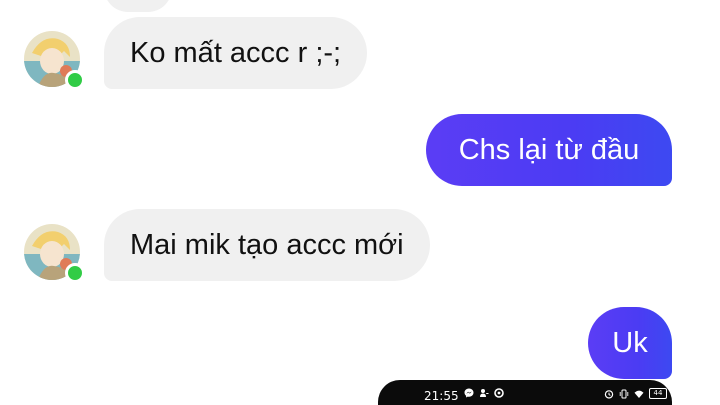 Image resolution: width=720 pixels, height=405 pixels. I want to click on message-bubble-outgoing: Chs lại từ đầu, so click(549, 150).